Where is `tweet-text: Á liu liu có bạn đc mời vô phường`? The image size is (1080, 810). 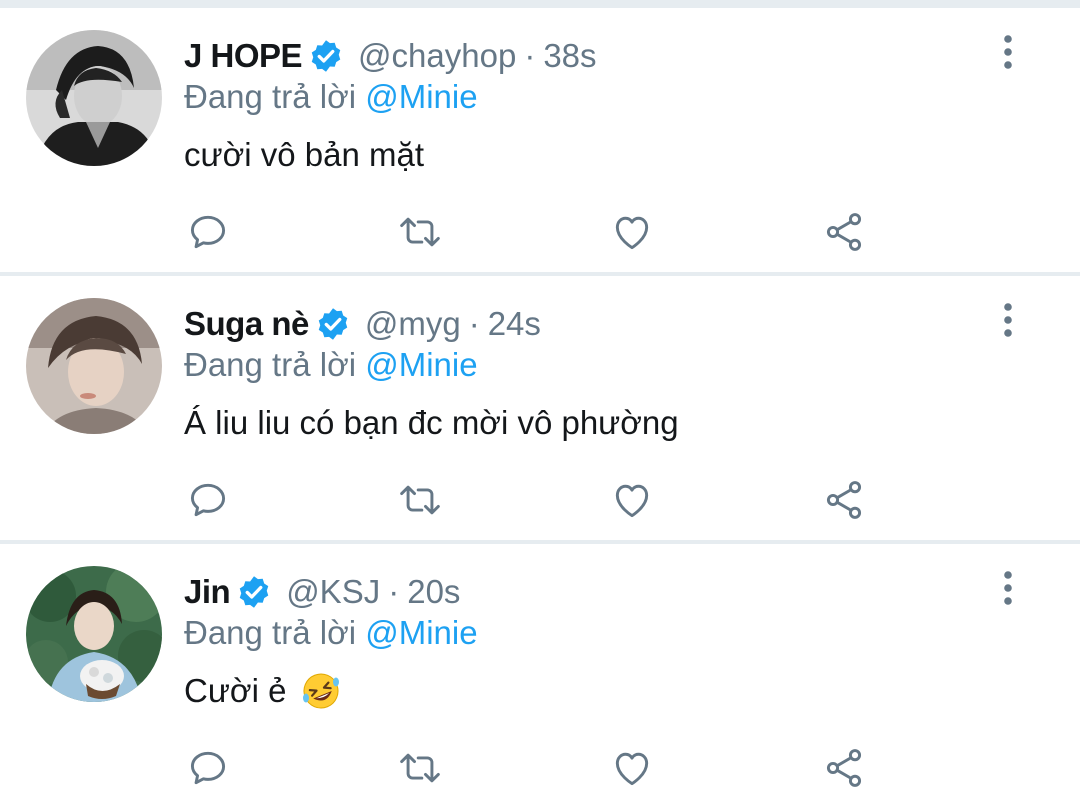 tweet-text: Á liu liu có bạn đc mời vô phường is located at coordinates (431, 422).